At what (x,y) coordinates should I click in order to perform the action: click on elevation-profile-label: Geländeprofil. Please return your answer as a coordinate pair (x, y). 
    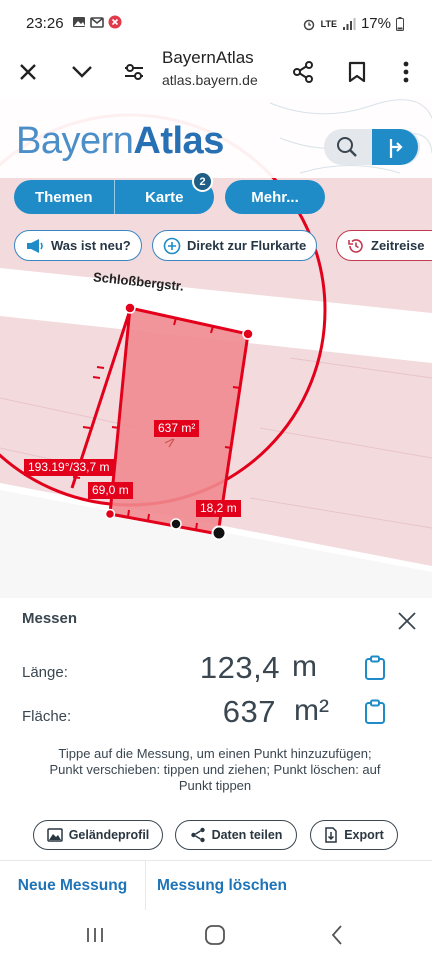
    Looking at the image, I should click on (109, 835).